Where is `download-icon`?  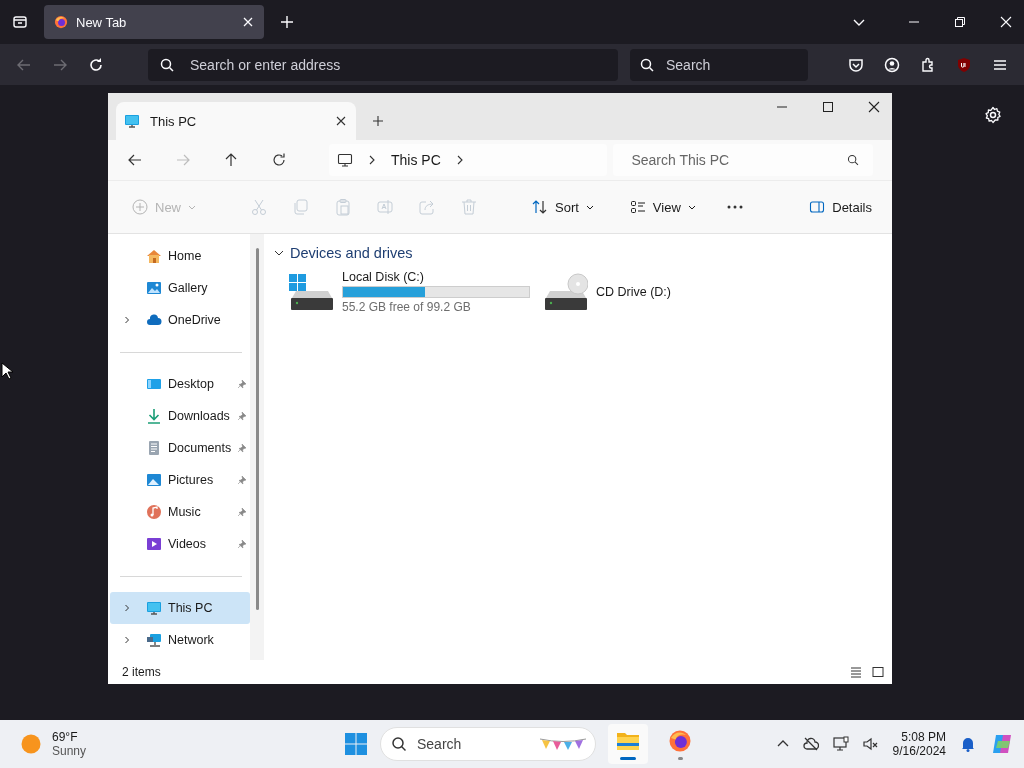
download-icon is located at coordinates (154, 416).